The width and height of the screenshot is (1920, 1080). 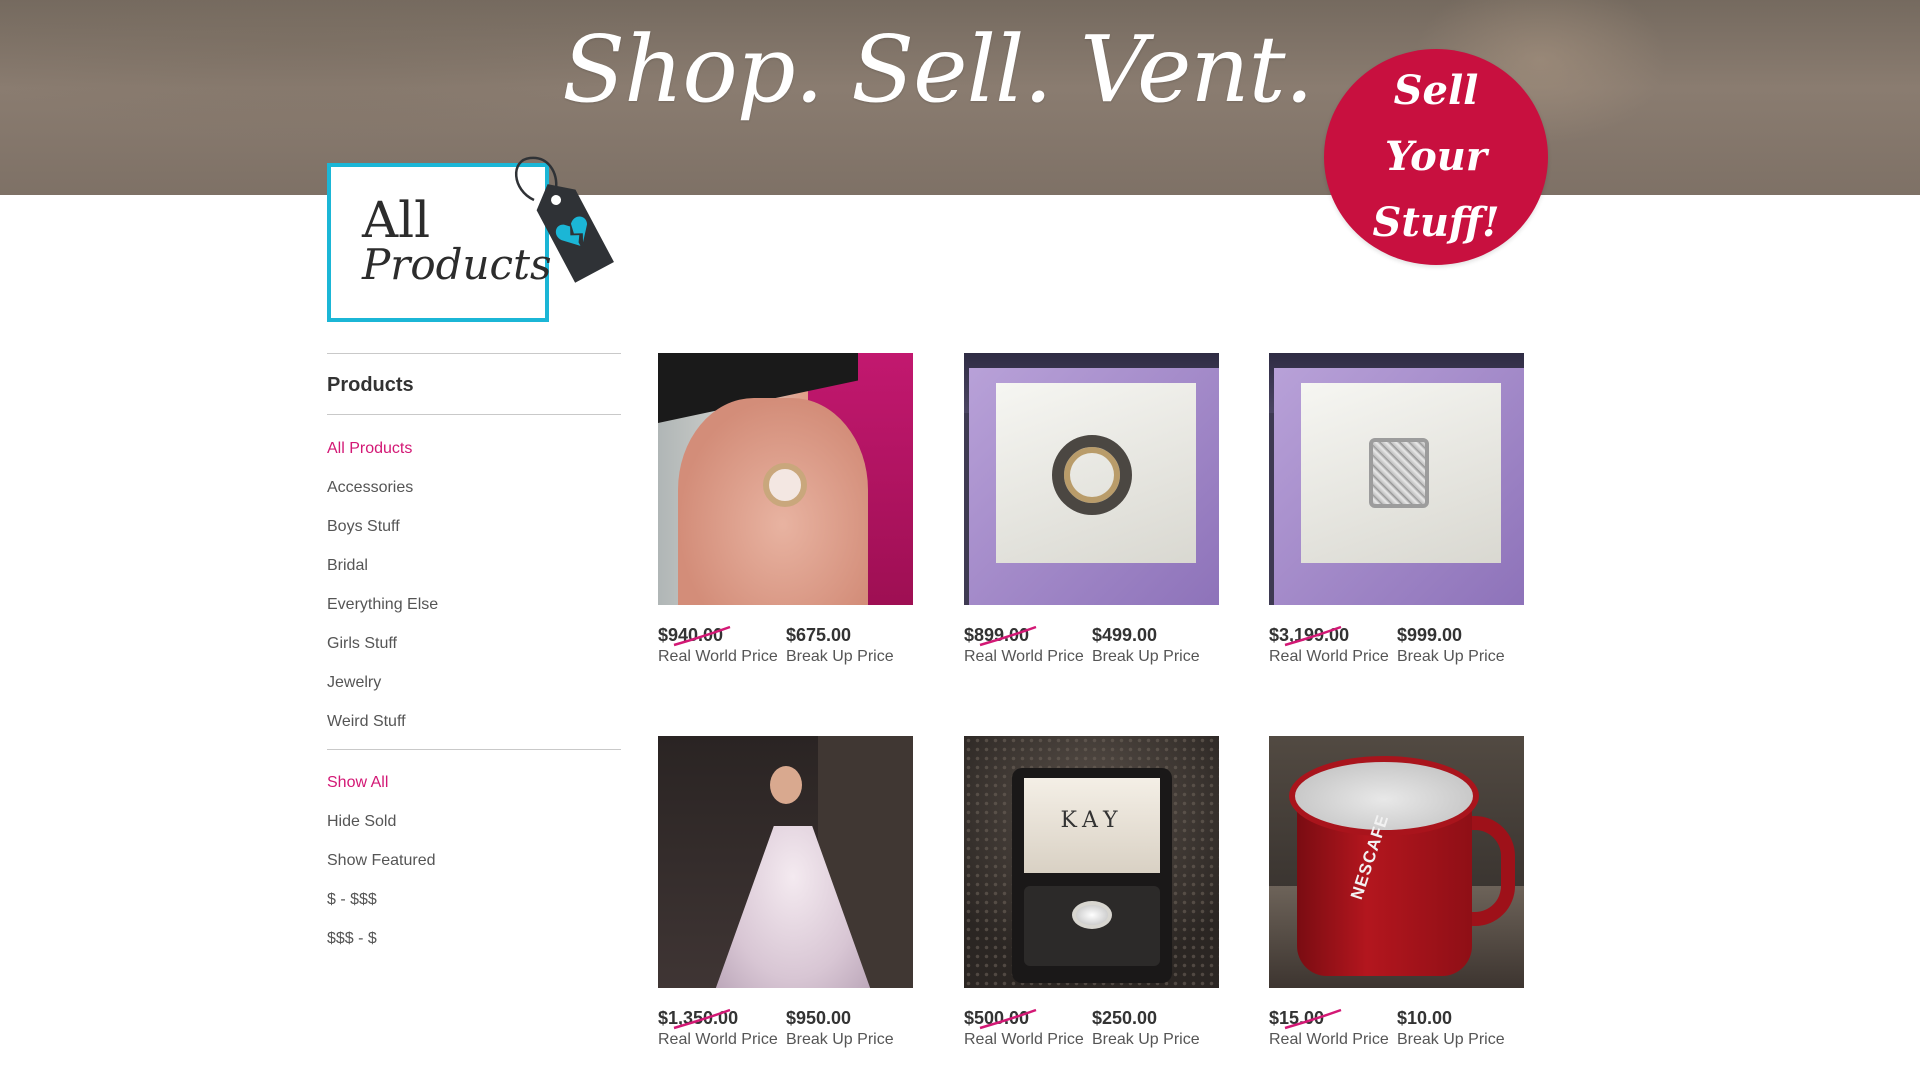 I want to click on category-boys-stuff: Boys Stuff, so click(x=474, y=526).